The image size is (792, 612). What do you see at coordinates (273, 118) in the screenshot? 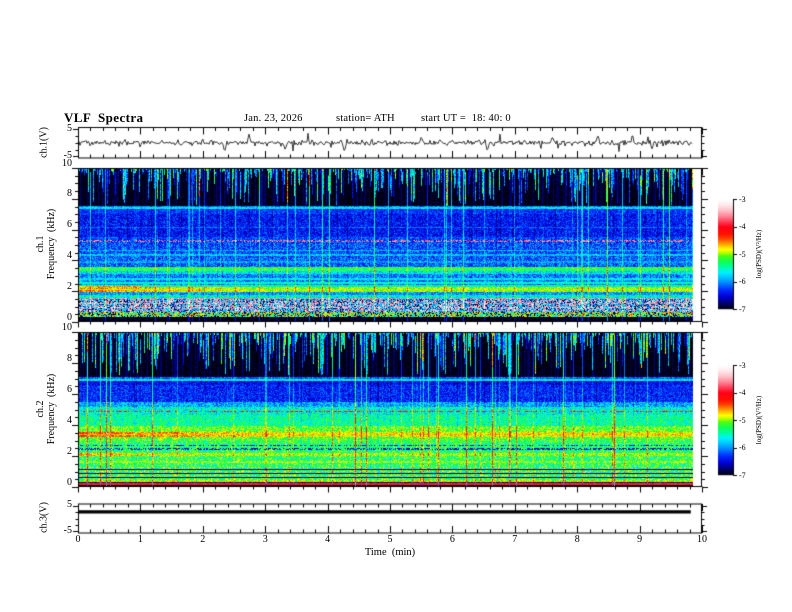
I see `title-date: Jan. 23, 2026` at bounding box center [273, 118].